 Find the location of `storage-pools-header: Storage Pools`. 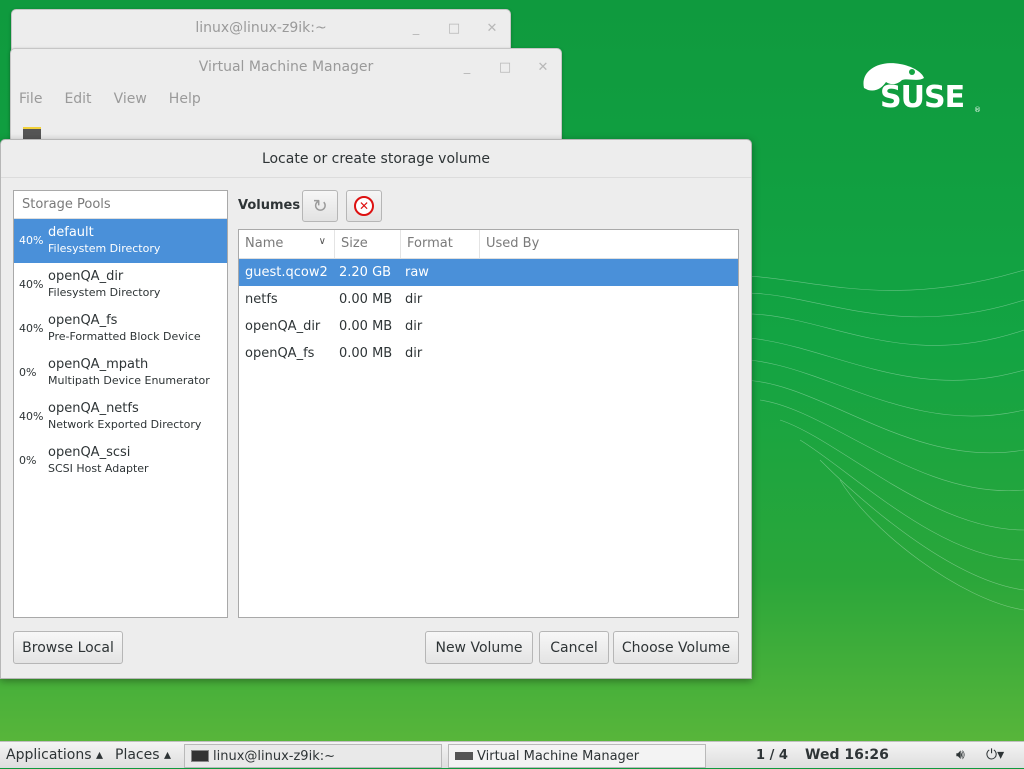

storage-pools-header: Storage Pools is located at coordinates (120, 205).